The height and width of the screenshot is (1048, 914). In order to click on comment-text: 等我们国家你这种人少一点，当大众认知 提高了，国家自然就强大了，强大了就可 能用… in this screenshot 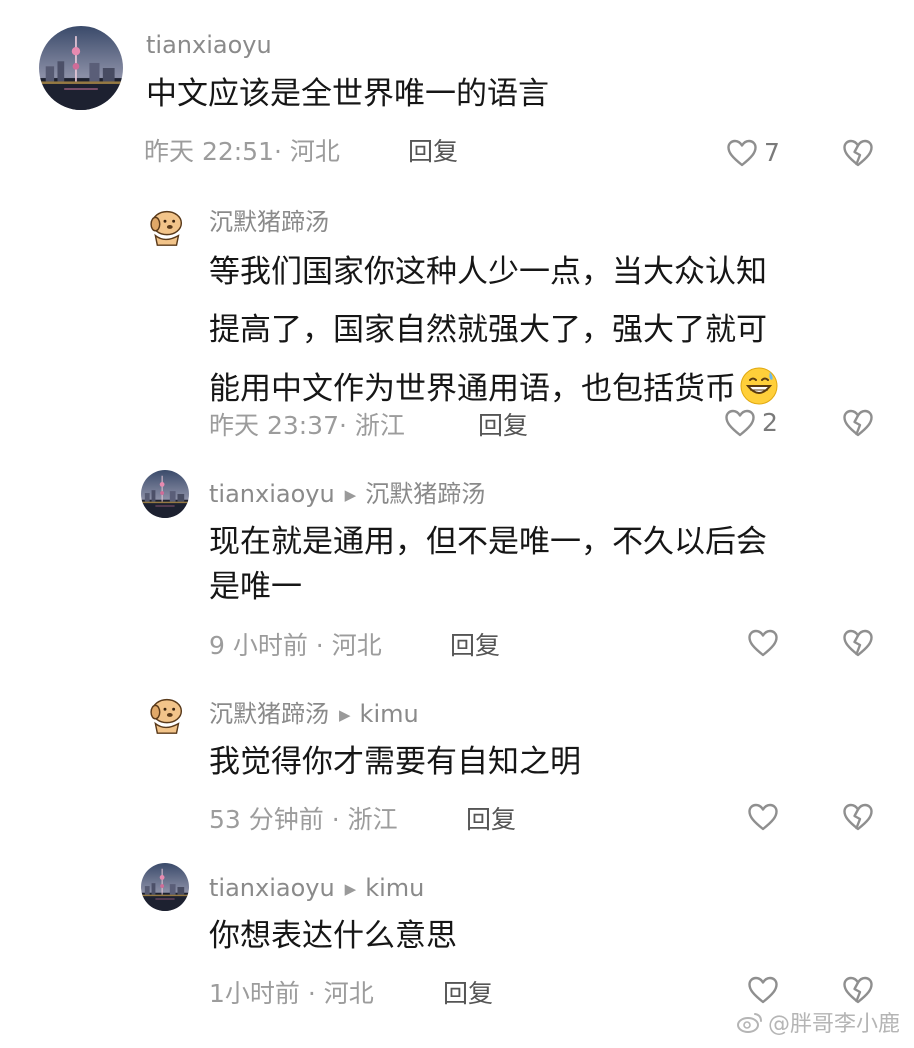, I will do `click(494, 331)`.